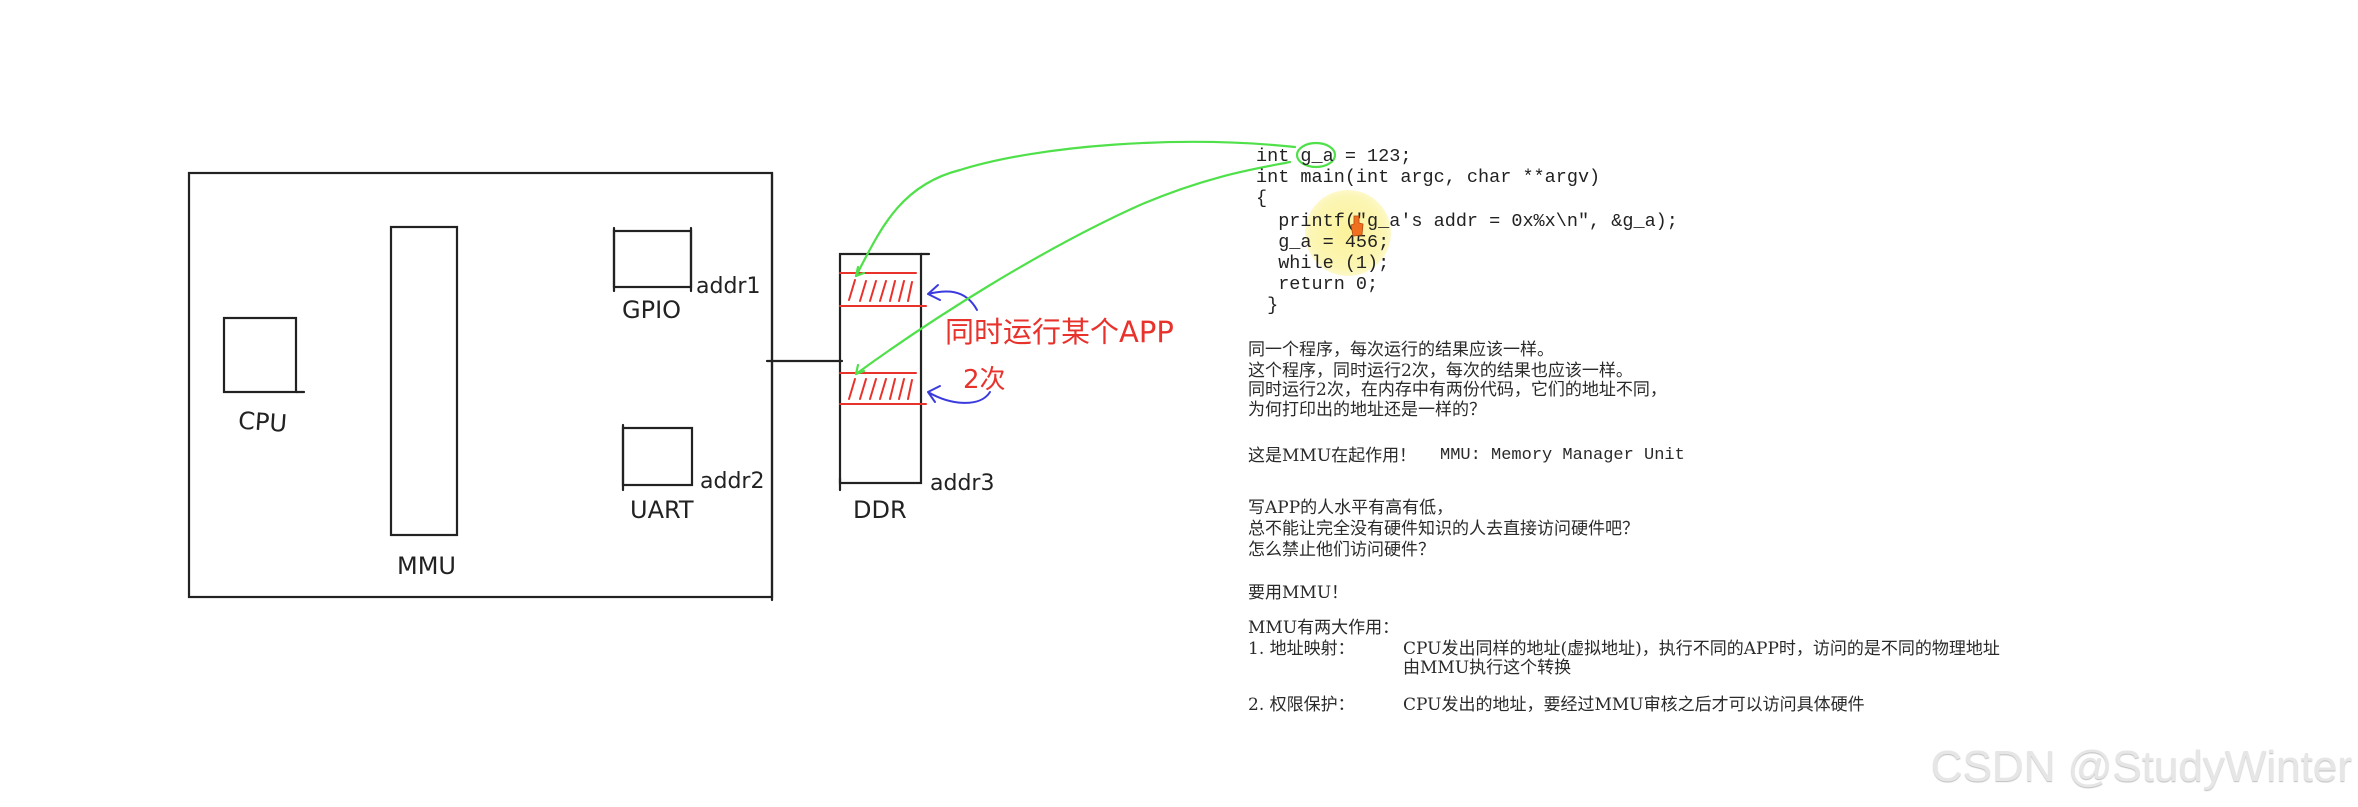  Describe the element at coordinates (1332, 456) in the screenshot. I see `note-mmu-role: 这是MMU在起作用！` at that location.